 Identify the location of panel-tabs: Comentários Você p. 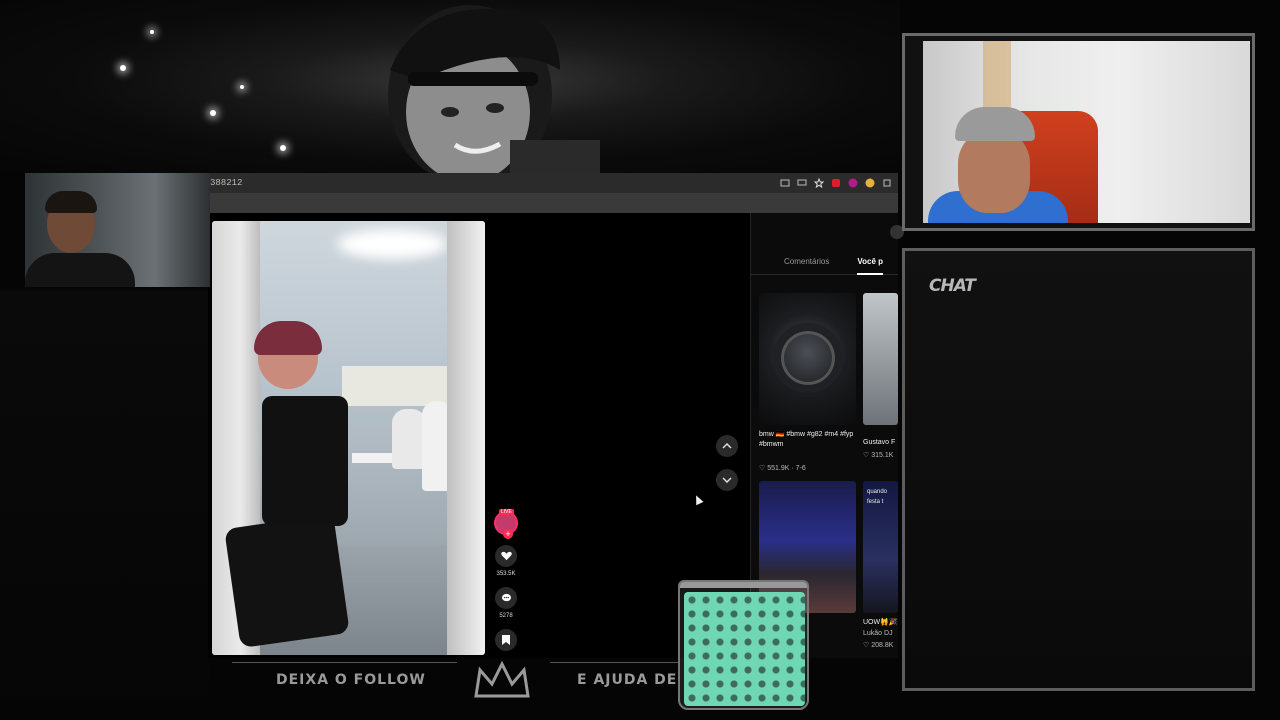
(824, 264).